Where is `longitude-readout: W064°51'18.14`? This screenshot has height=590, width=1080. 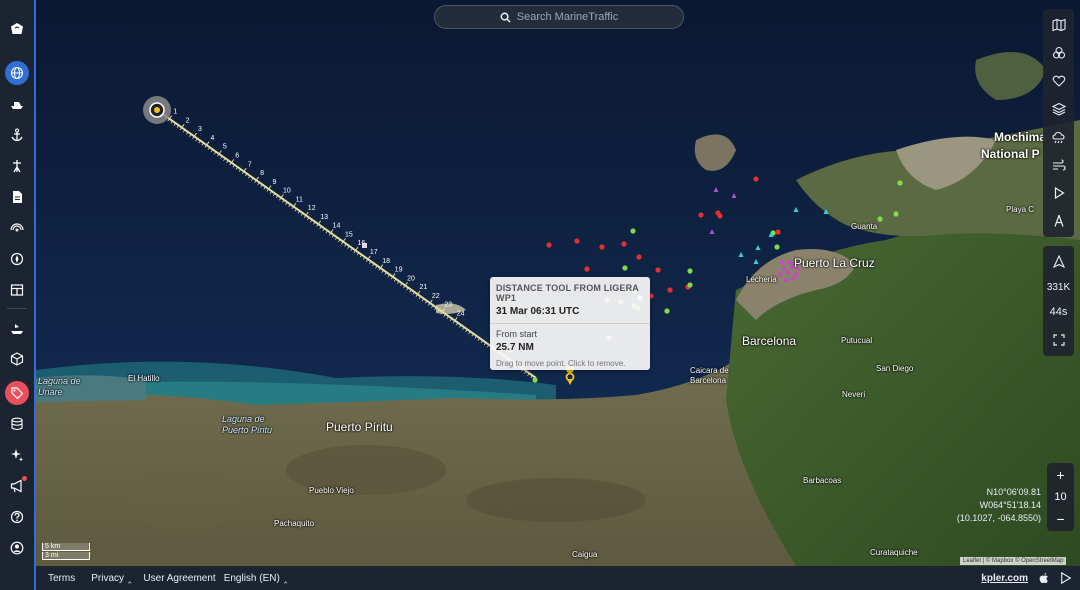
longitude-readout: W064°51'18.14 is located at coordinates (1010, 505).